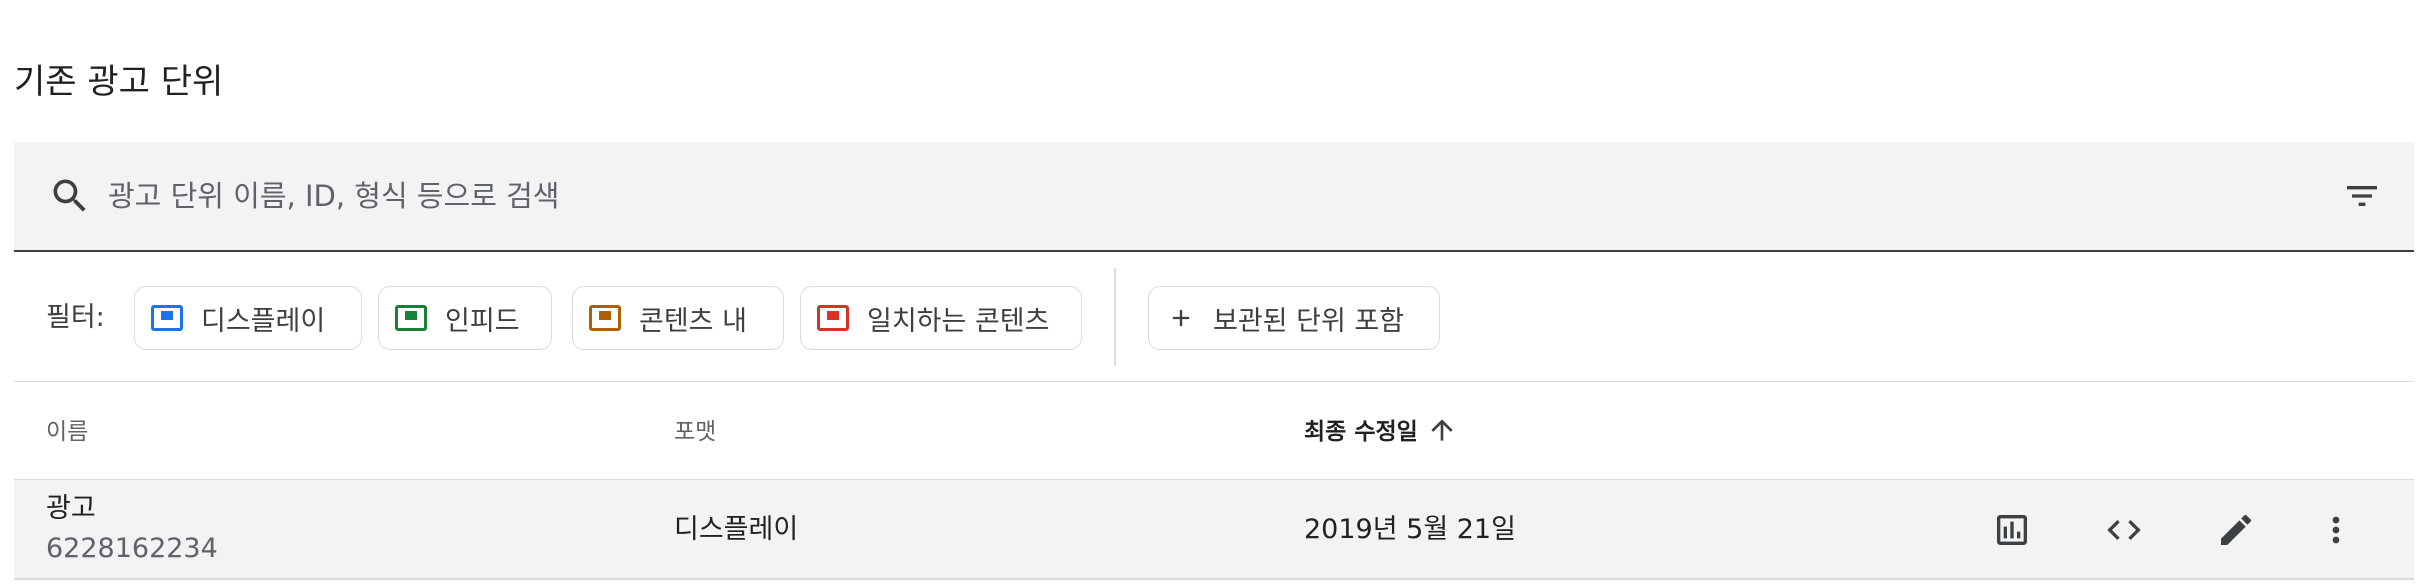 The width and height of the screenshot is (2424, 588). Describe the element at coordinates (1442, 430) in the screenshot. I see `sort-ascending-icon` at that location.